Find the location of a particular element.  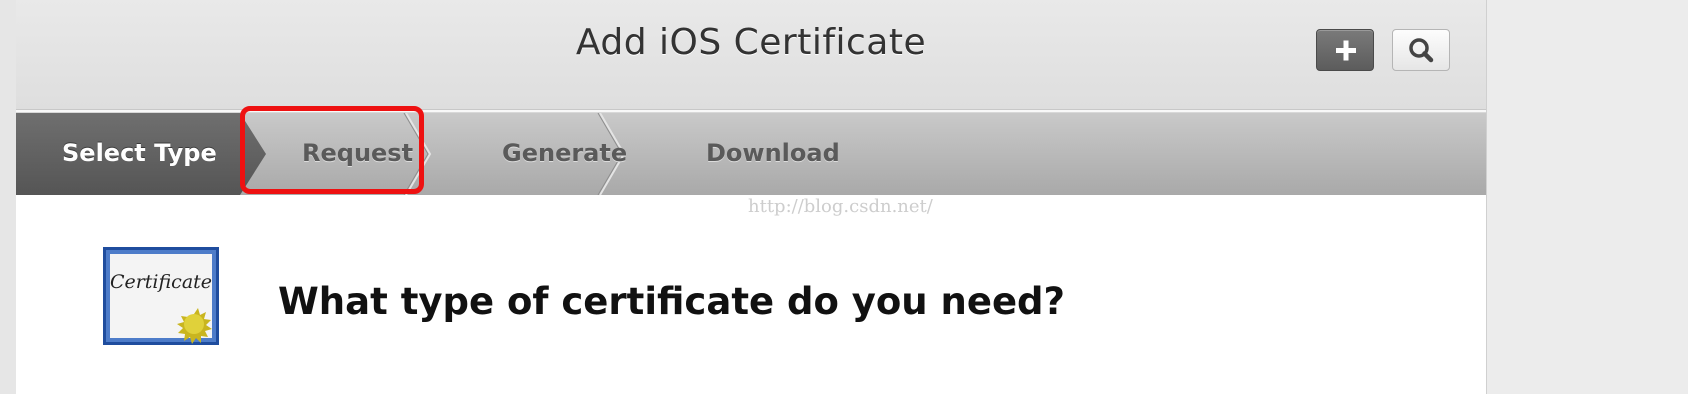

step-generate: Generate is located at coordinates (564, 153).